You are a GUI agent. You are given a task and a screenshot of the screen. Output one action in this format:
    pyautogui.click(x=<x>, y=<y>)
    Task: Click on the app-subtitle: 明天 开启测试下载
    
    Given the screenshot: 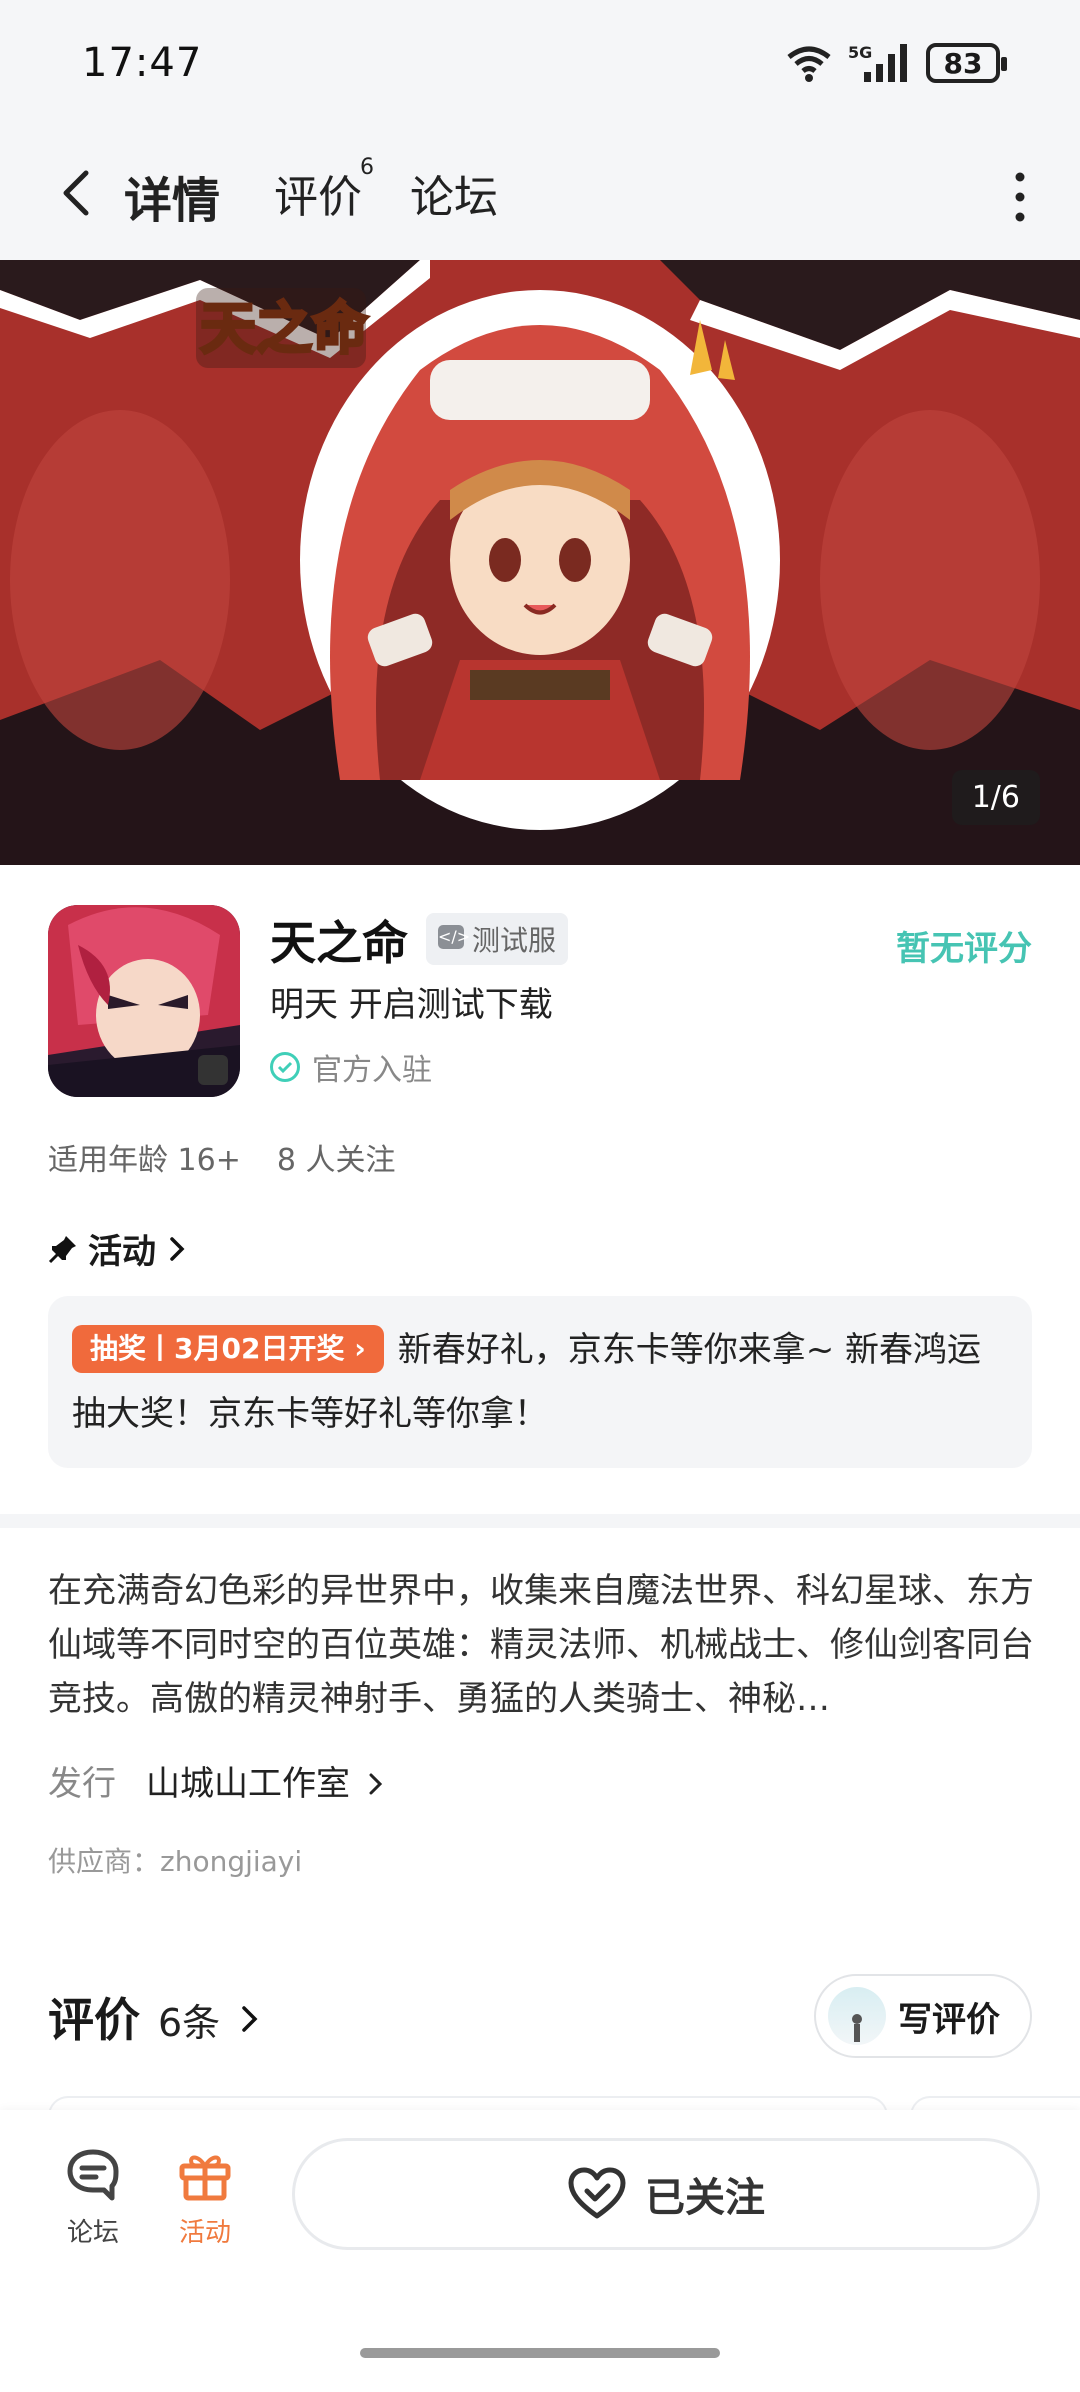 What is the action you would take?
    pyautogui.click(x=411, y=1005)
    